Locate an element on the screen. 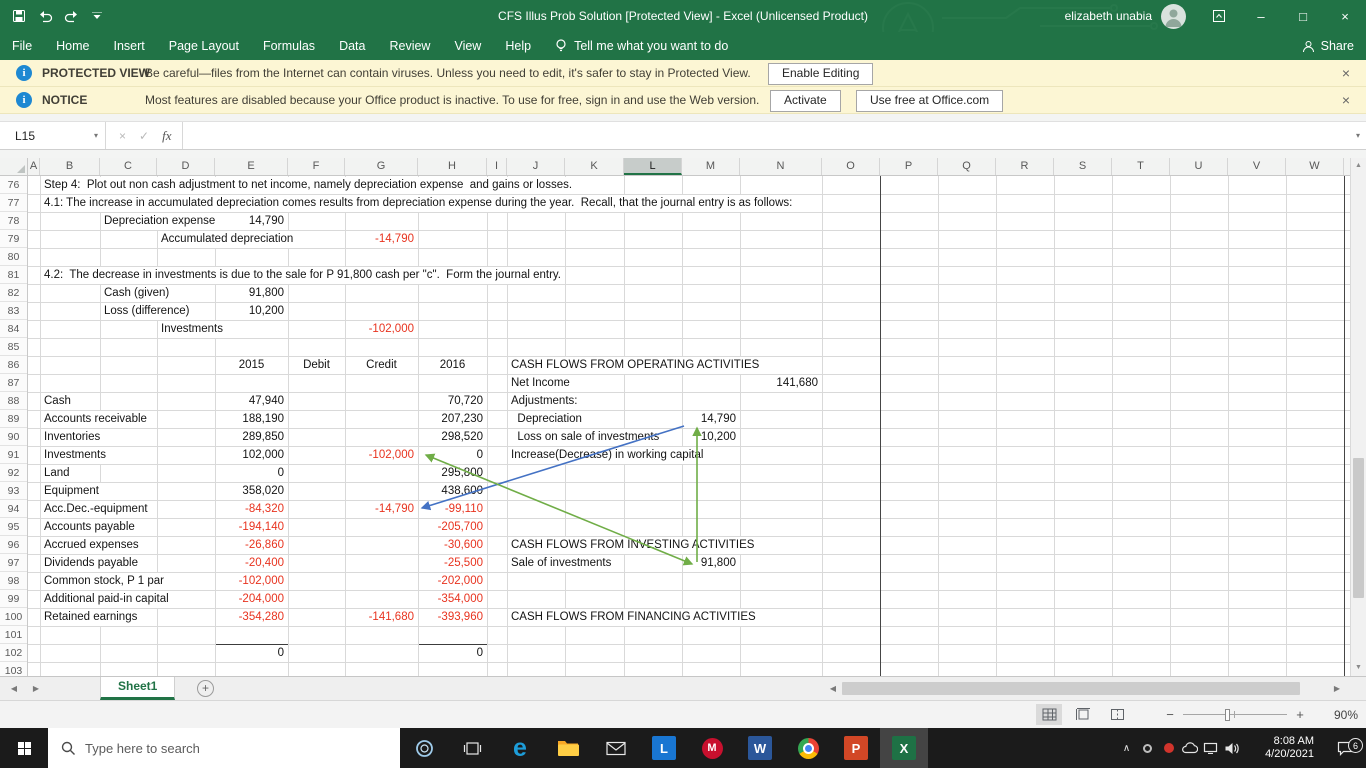 The height and width of the screenshot is (768, 1366). onedrive-cloud-icon is located at coordinates (1189, 748).